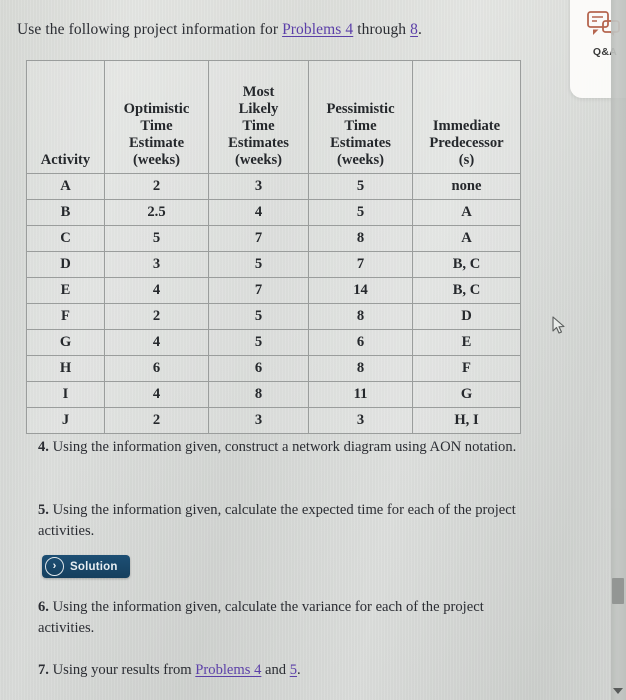 The image size is (626, 700). Describe the element at coordinates (414, 29) in the screenshot. I see `link-problem-8: 8` at that location.